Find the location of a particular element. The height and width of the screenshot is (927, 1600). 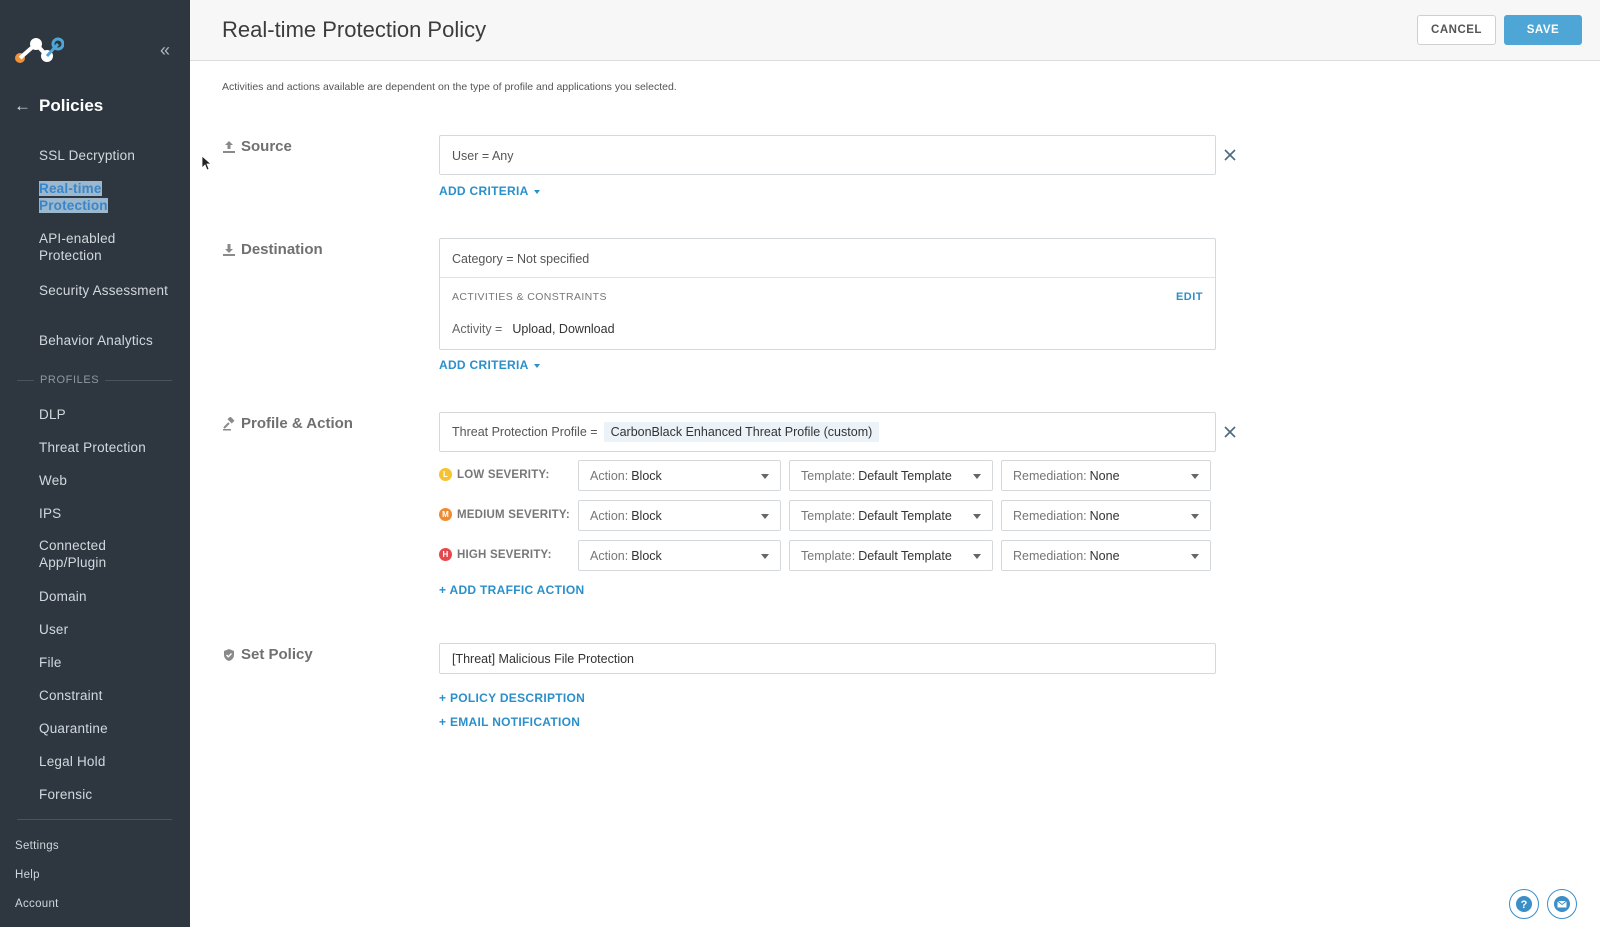

sidebar-item-label: Legal Hold is located at coordinates (72, 761).